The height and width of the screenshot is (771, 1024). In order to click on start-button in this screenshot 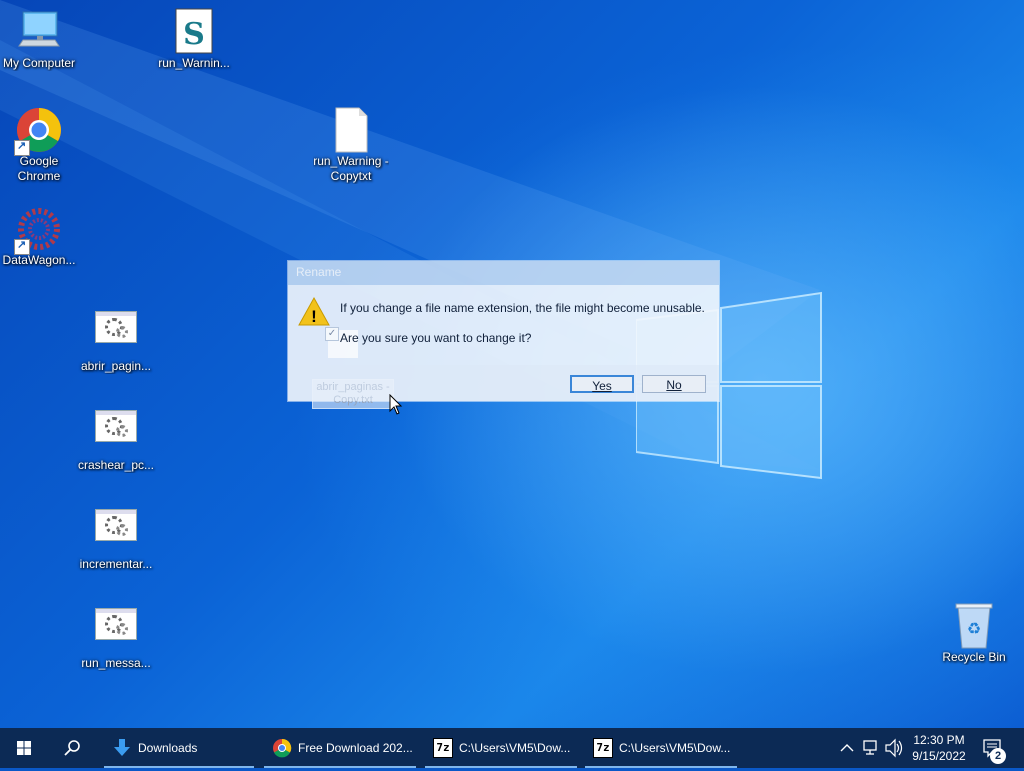, I will do `click(24, 748)`.